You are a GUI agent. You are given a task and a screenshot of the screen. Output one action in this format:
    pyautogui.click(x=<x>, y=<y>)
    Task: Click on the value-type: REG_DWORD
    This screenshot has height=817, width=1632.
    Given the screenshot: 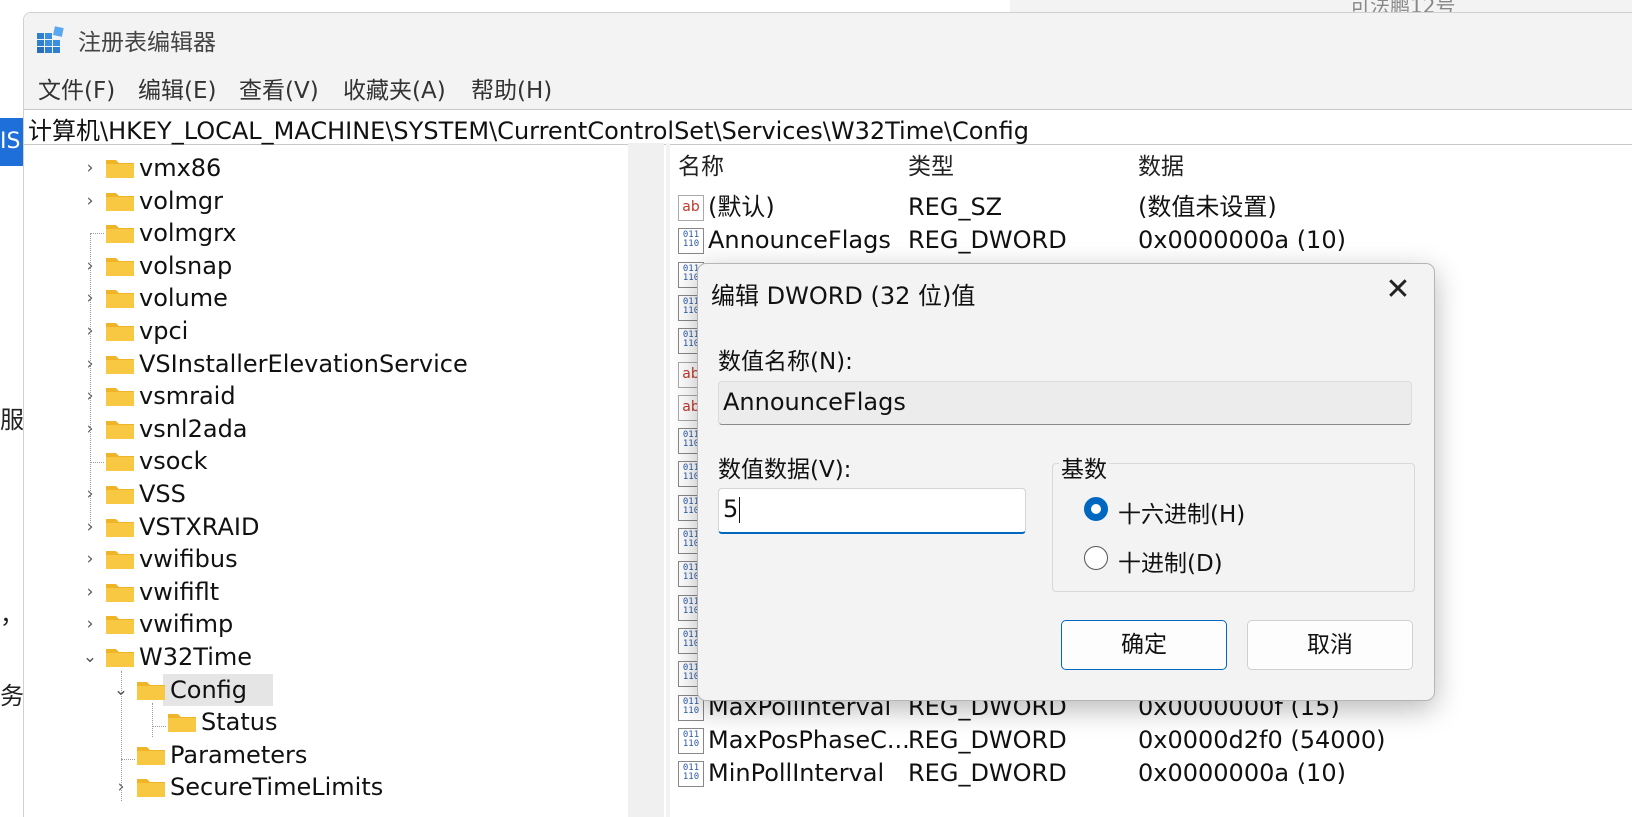 What is the action you would take?
    pyautogui.click(x=987, y=773)
    